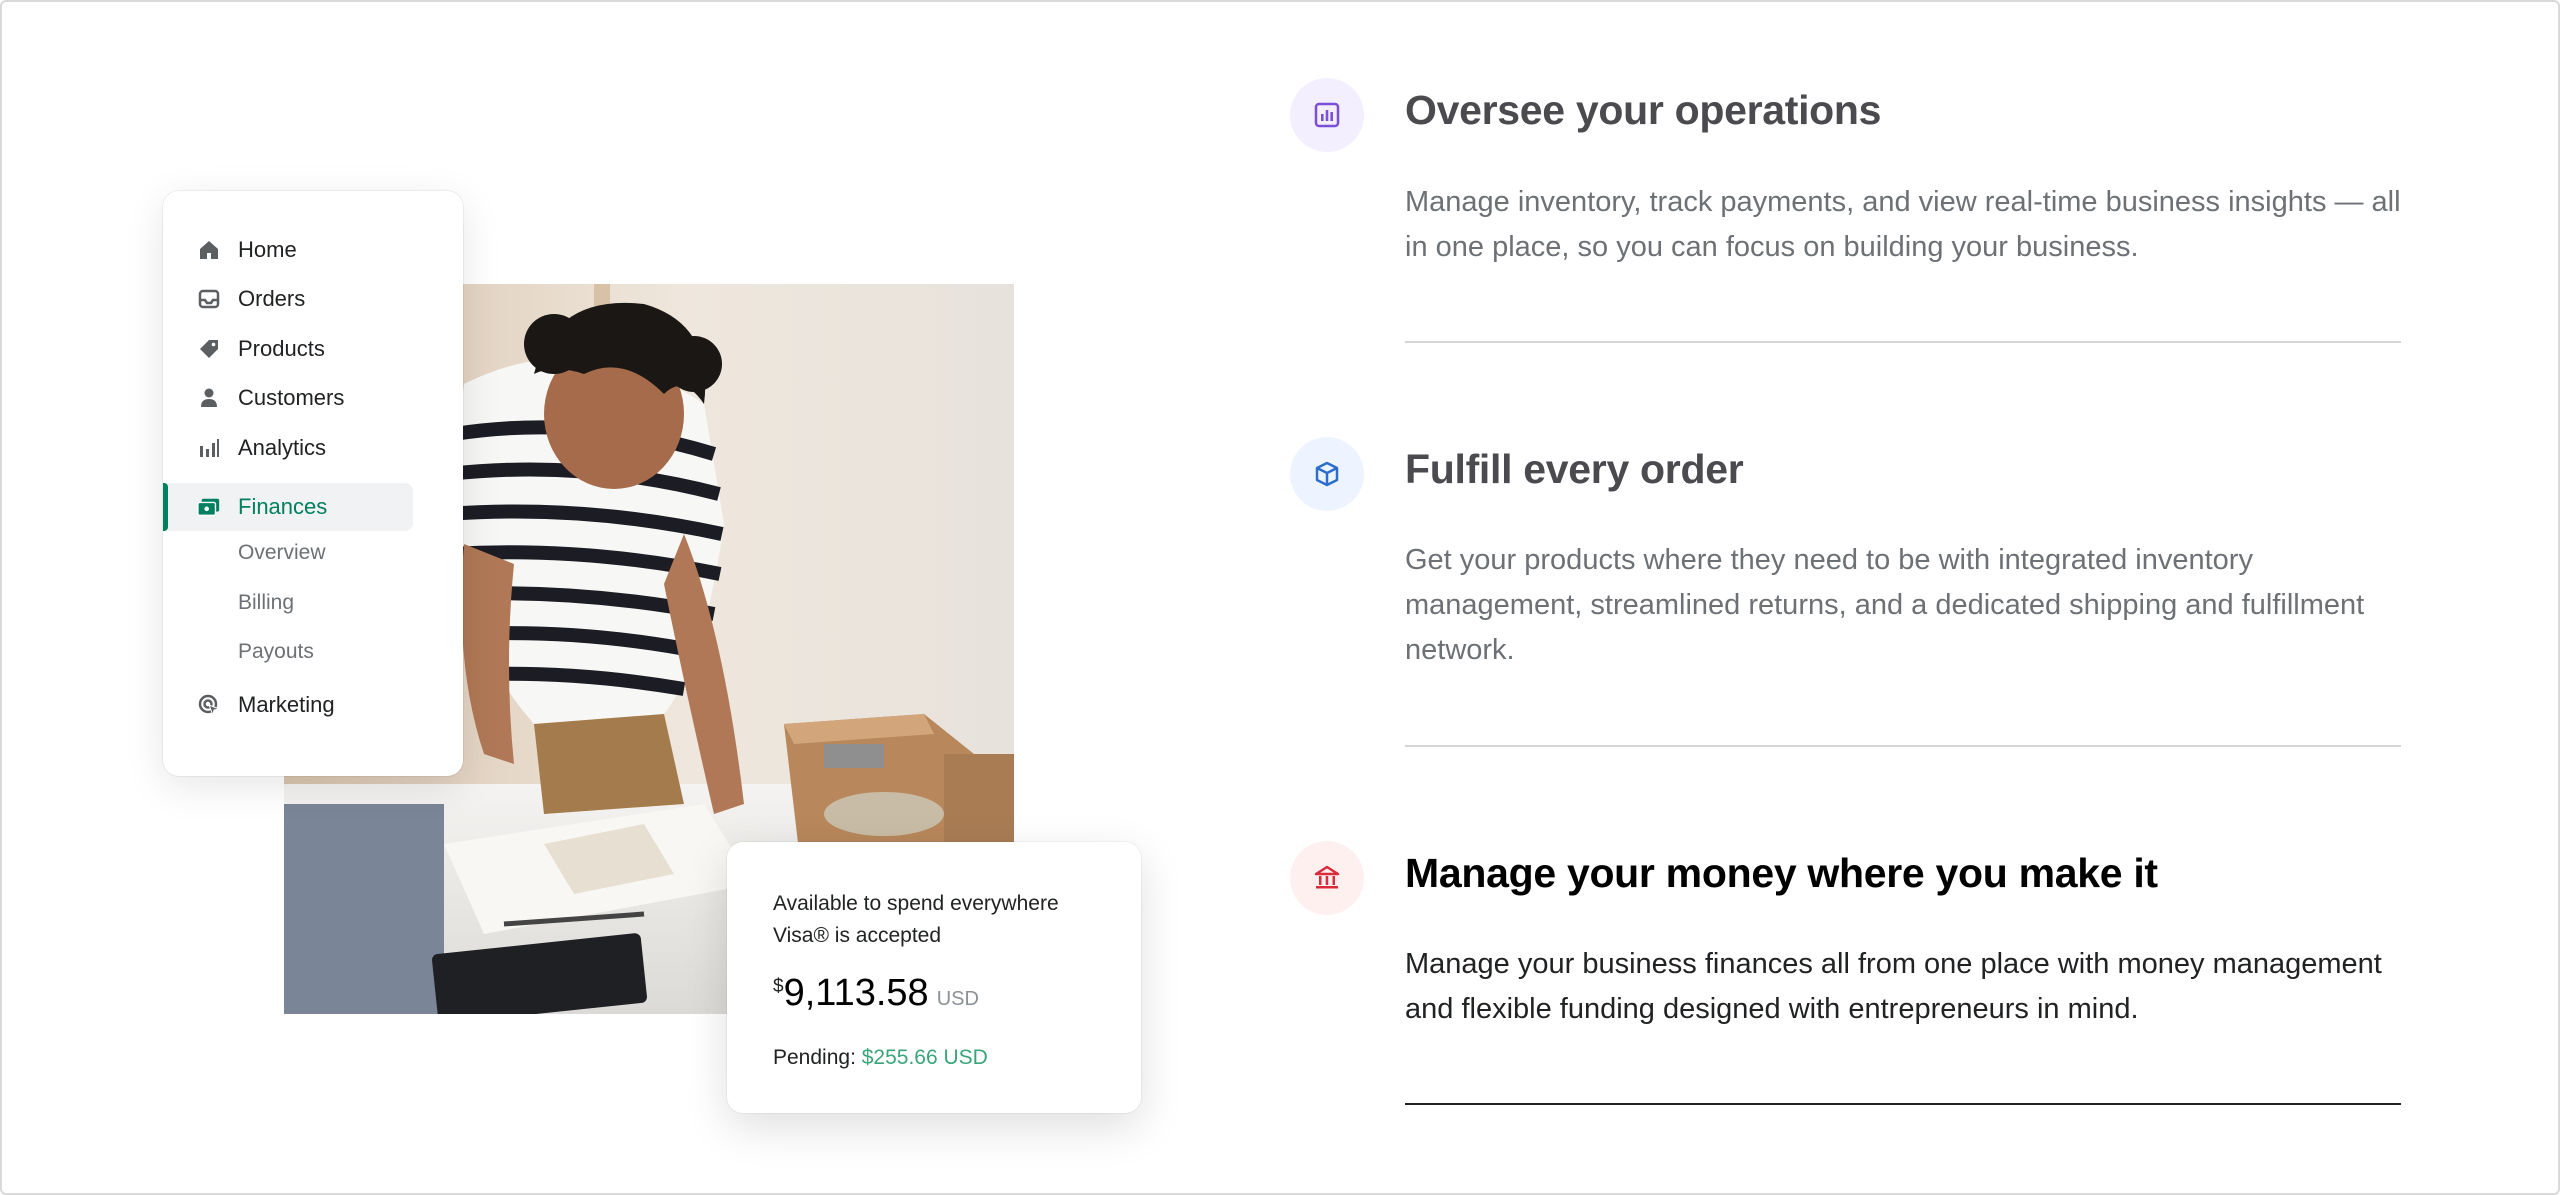  I want to click on tag-icon, so click(209, 349).